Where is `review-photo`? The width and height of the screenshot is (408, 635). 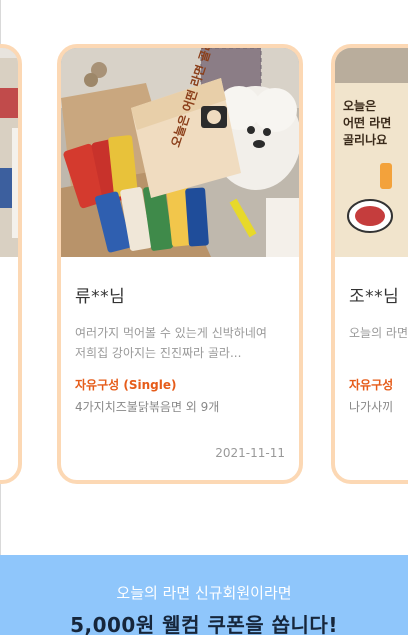 review-photo is located at coordinates (9, 152).